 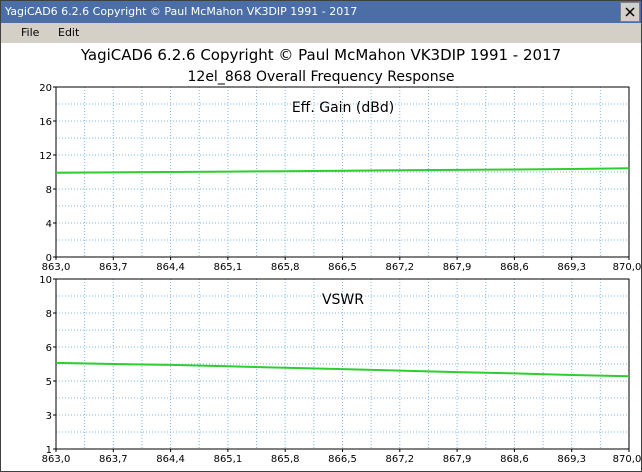 I want to click on y-tick-label: 16, so click(x=45, y=122).